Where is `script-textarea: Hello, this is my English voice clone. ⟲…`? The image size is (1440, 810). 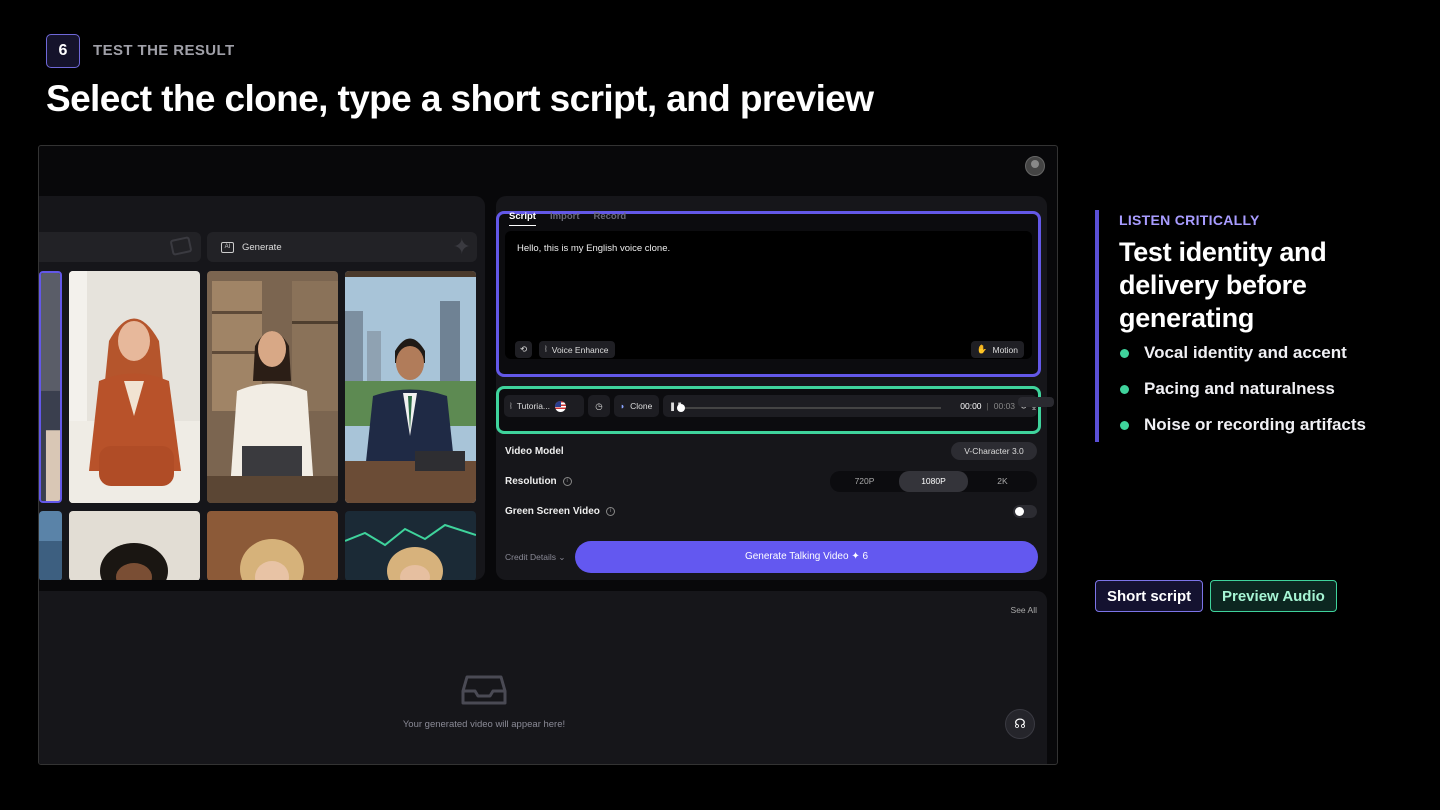 script-textarea: Hello, this is my English voice clone. ⟲… is located at coordinates (768, 295).